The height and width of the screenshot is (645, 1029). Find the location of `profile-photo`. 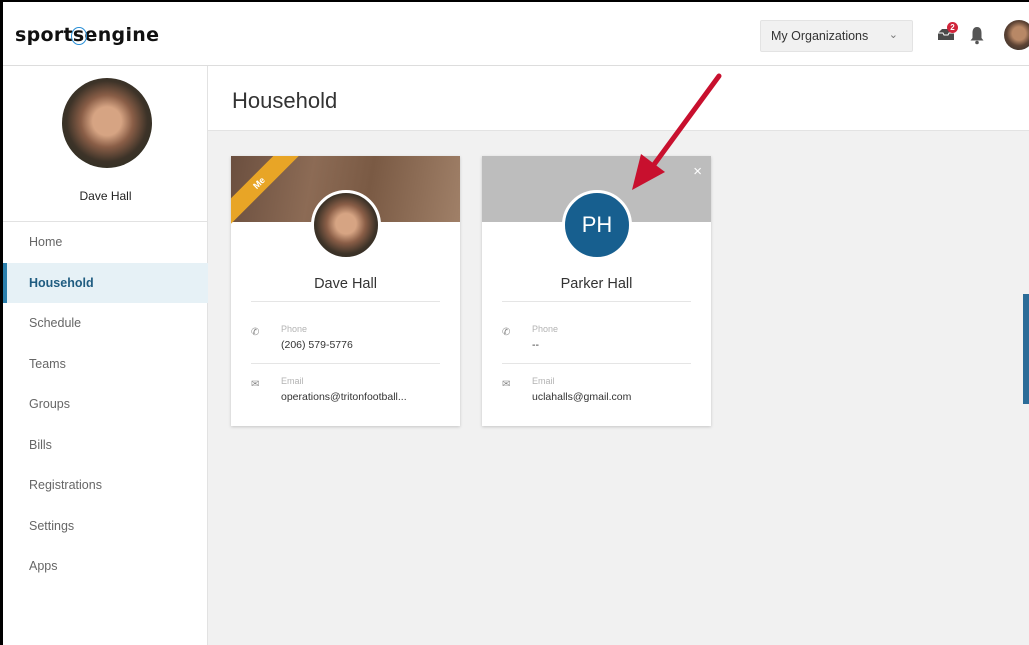

profile-photo is located at coordinates (107, 123).